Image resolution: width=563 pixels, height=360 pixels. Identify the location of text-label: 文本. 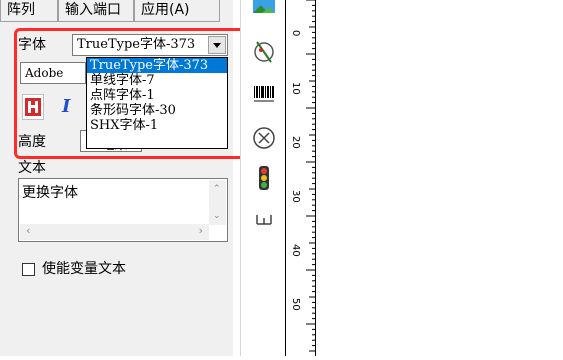
(32, 168).